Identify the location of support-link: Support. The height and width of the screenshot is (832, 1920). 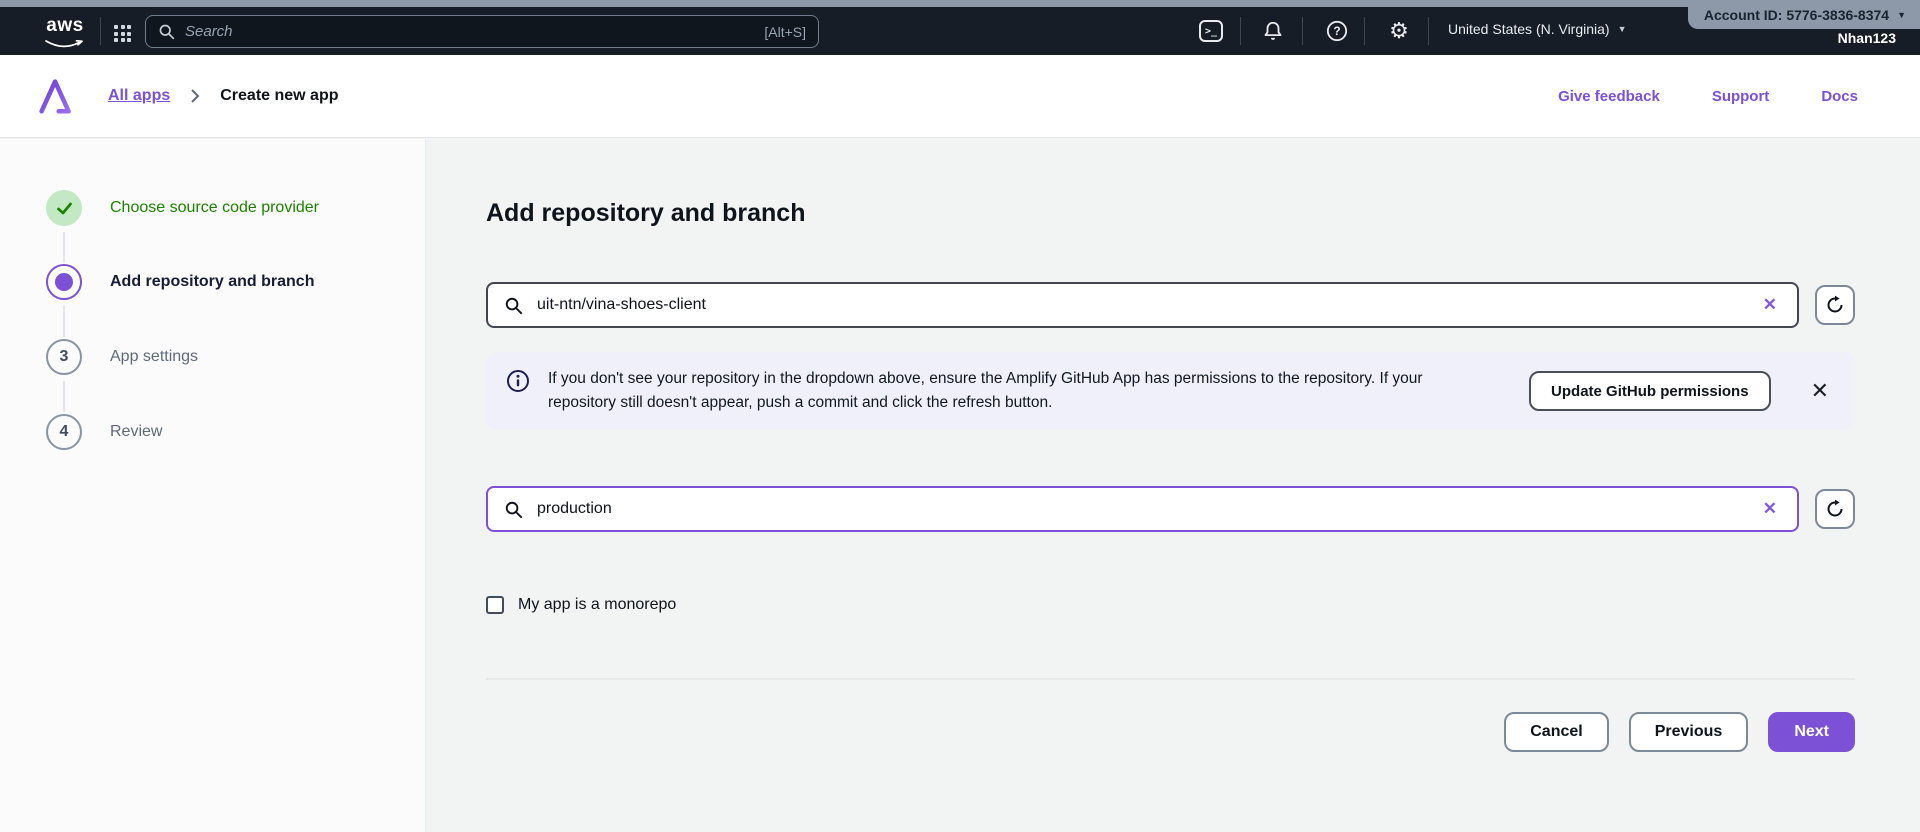
(1741, 96).